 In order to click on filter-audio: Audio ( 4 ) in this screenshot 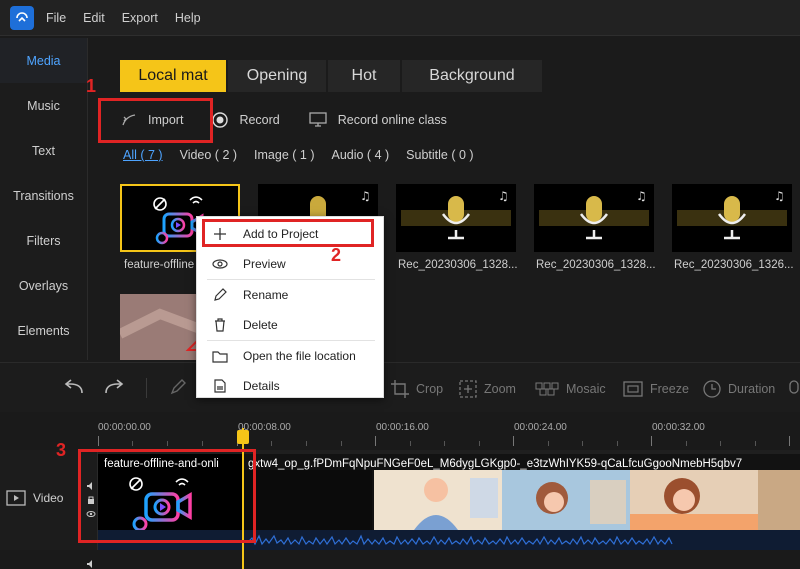, I will do `click(360, 155)`.